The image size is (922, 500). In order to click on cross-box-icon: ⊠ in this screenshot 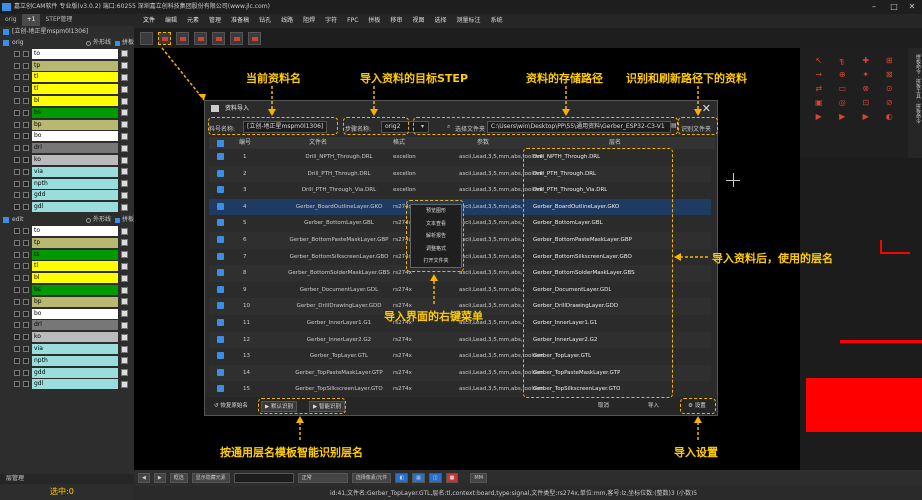, I will do `click(890, 75)`.